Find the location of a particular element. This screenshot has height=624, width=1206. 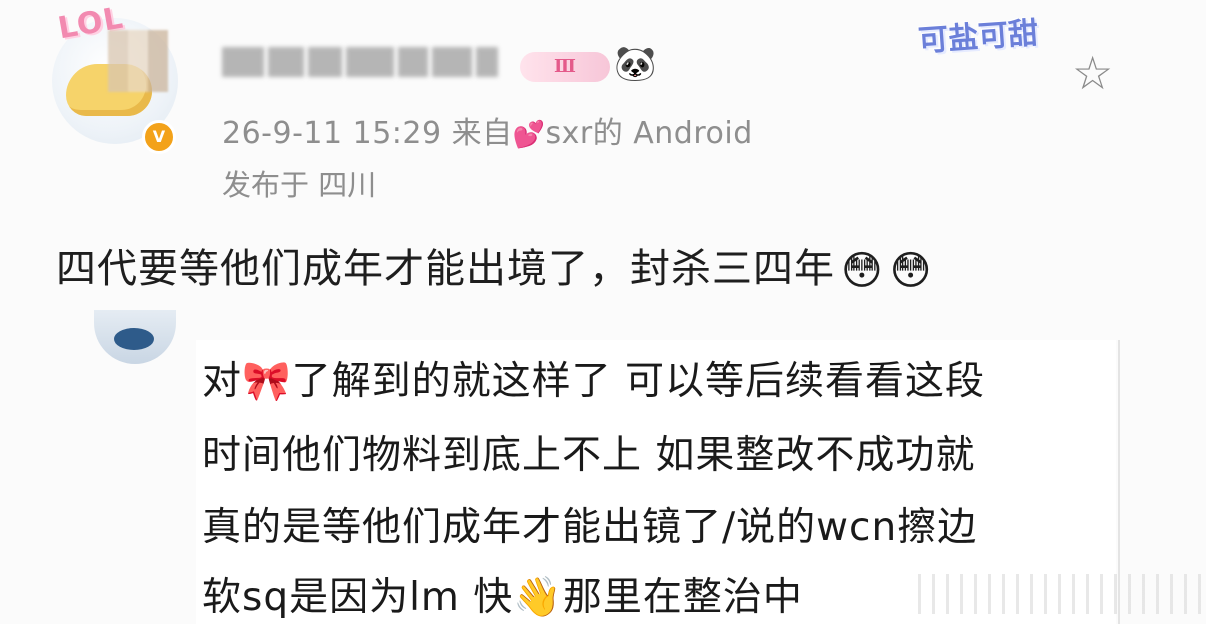

post-meta: 26-9-11 15:29 来自💕sxr的 Android is located at coordinates (487, 130).